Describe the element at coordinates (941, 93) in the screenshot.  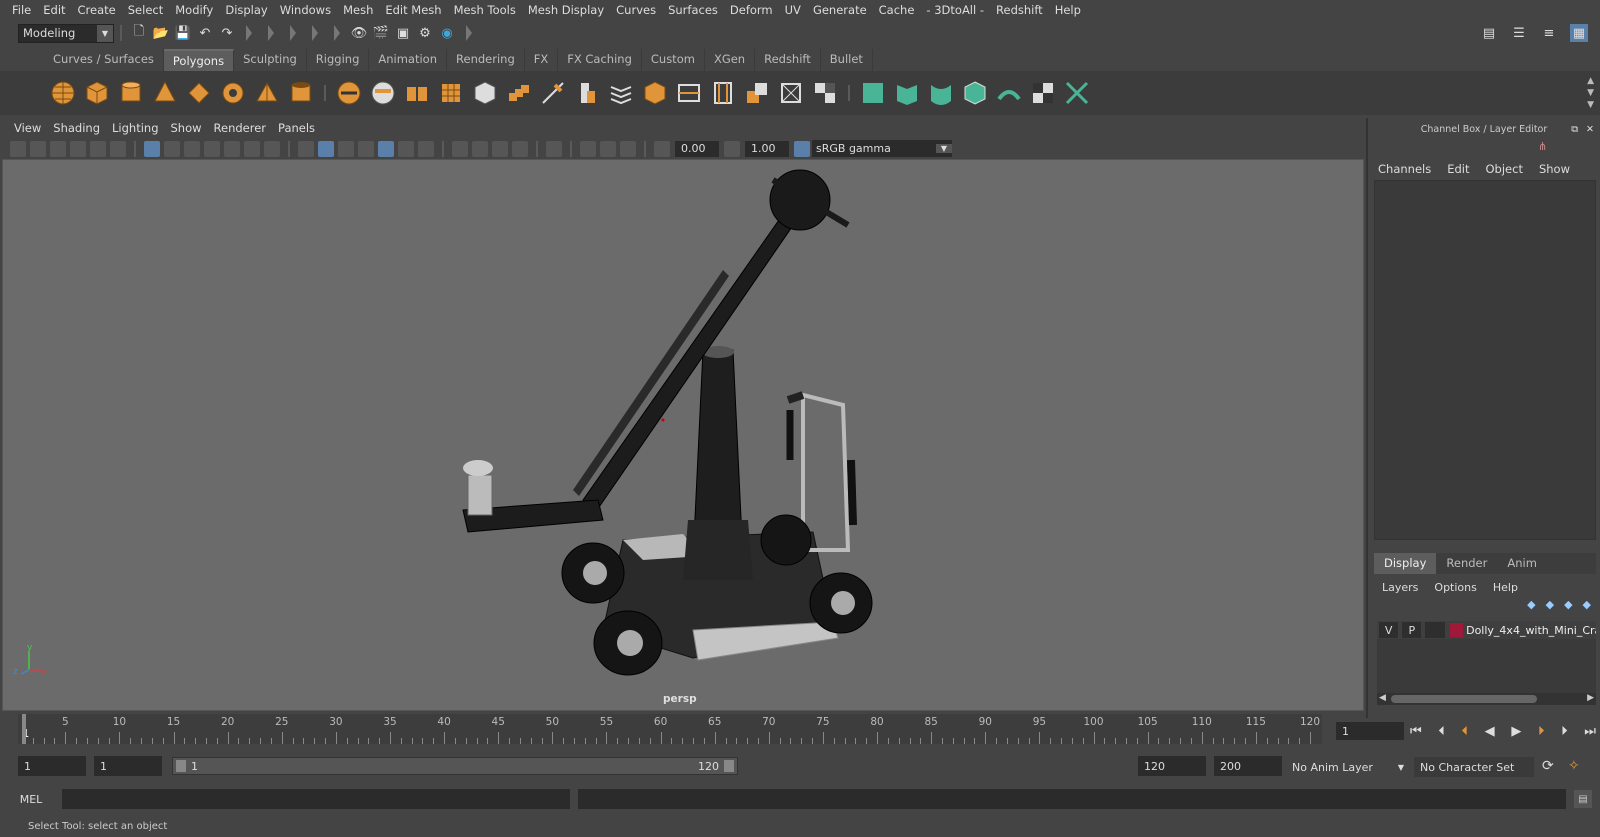
I see `cylindrical-map-icon` at that location.